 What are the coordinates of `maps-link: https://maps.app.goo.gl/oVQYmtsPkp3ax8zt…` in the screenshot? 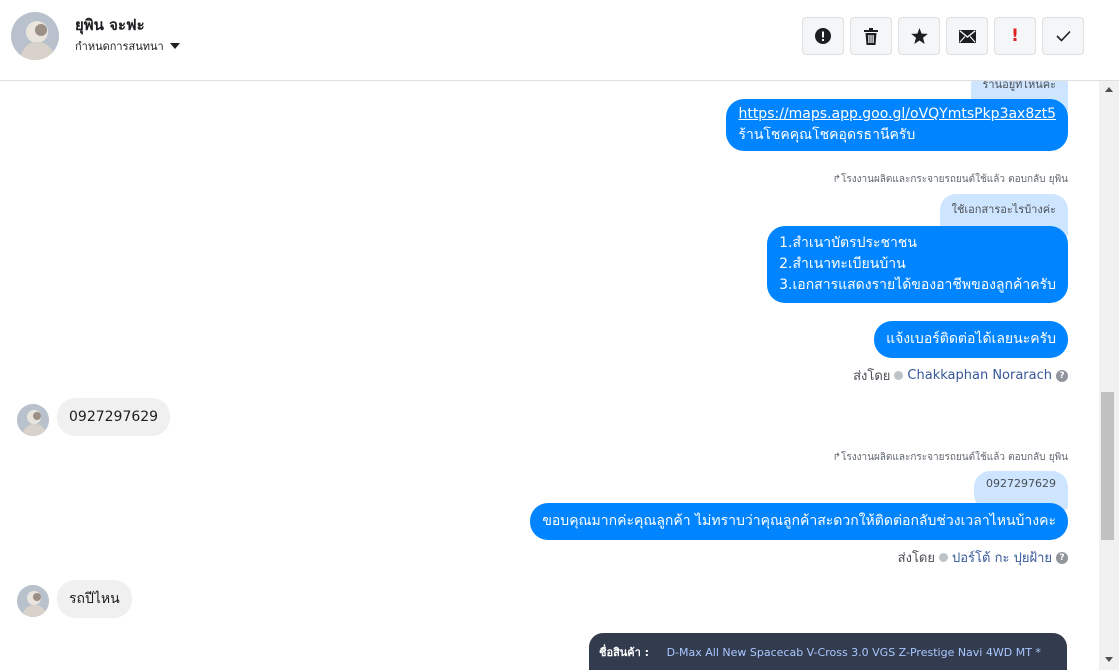 It's located at (897, 114).